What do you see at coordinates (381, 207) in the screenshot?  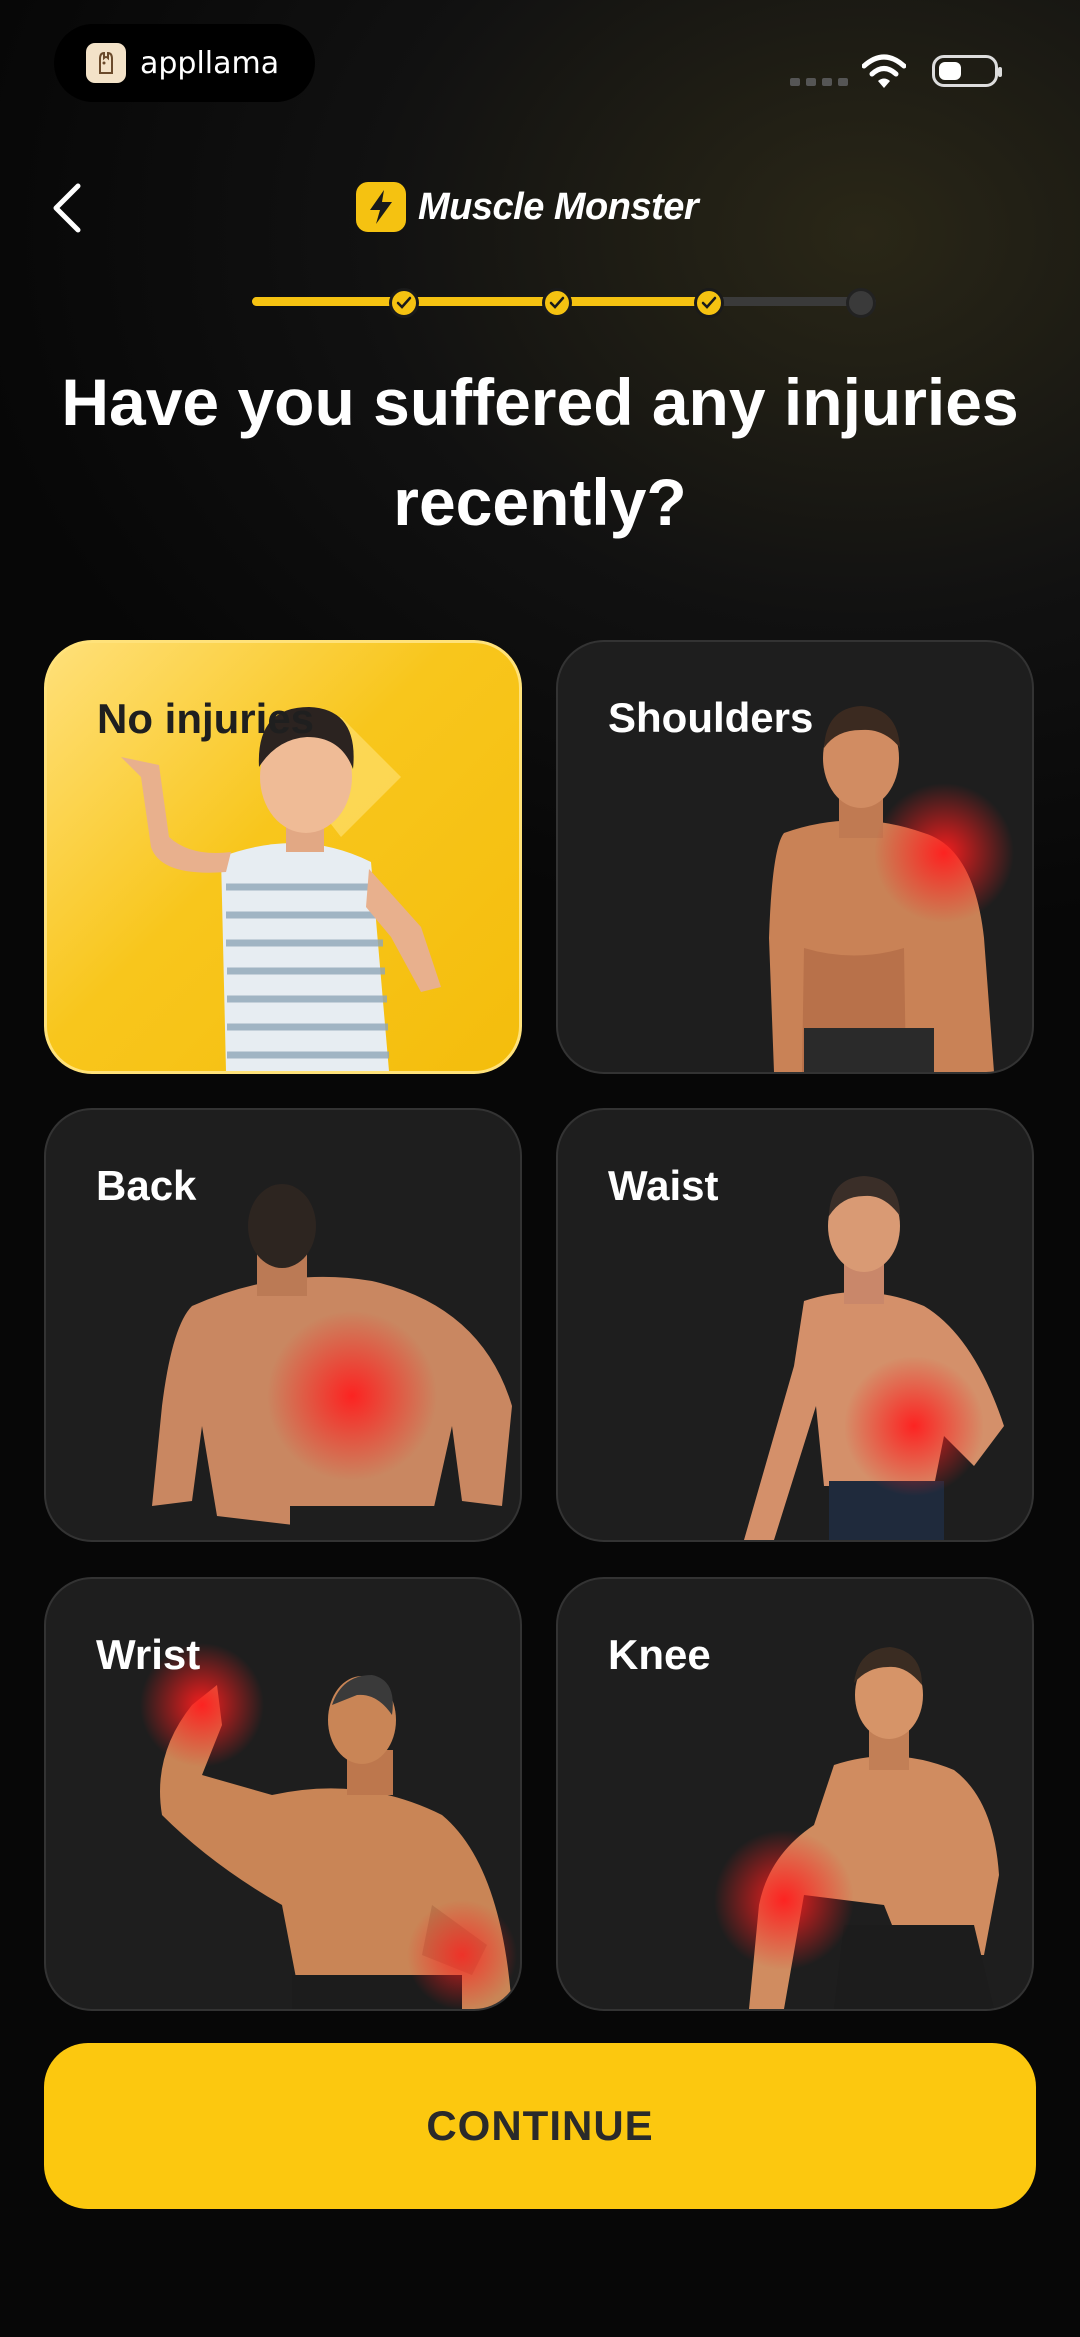 I see `lightning-icon` at bounding box center [381, 207].